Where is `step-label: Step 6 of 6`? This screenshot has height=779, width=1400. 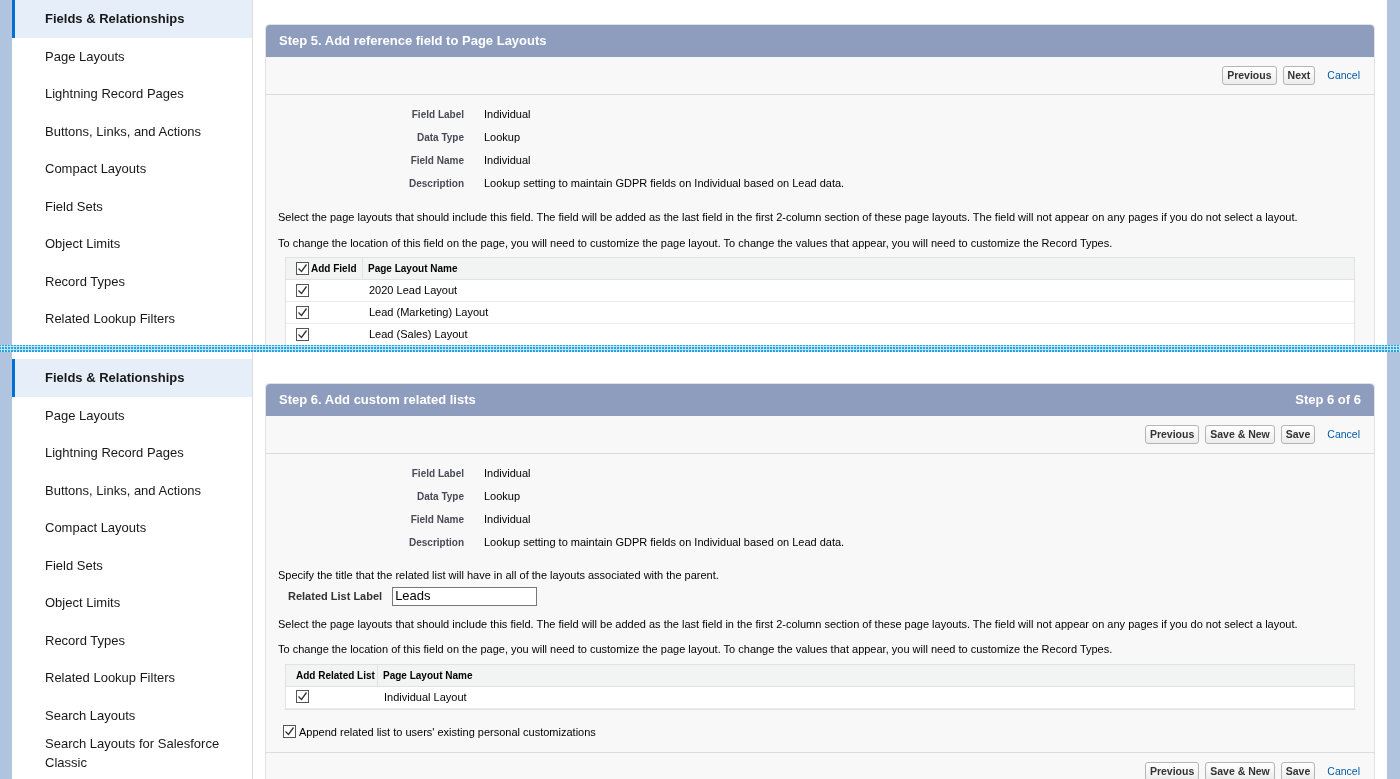 step-label: Step 6 of 6 is located at coordinates (1328, 400).